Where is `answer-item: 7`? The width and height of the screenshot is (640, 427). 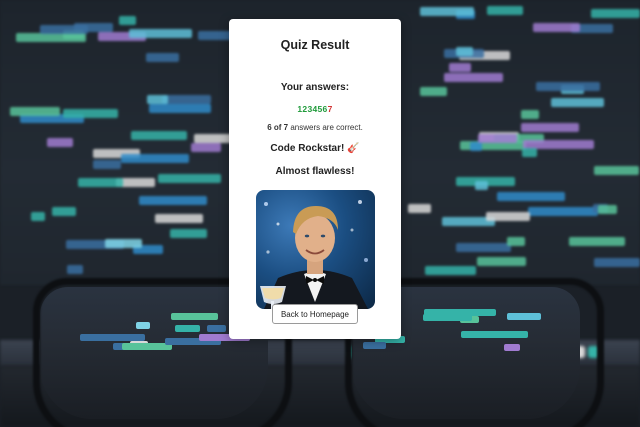 answer-item: 7 is located at coordinates (330, 109).